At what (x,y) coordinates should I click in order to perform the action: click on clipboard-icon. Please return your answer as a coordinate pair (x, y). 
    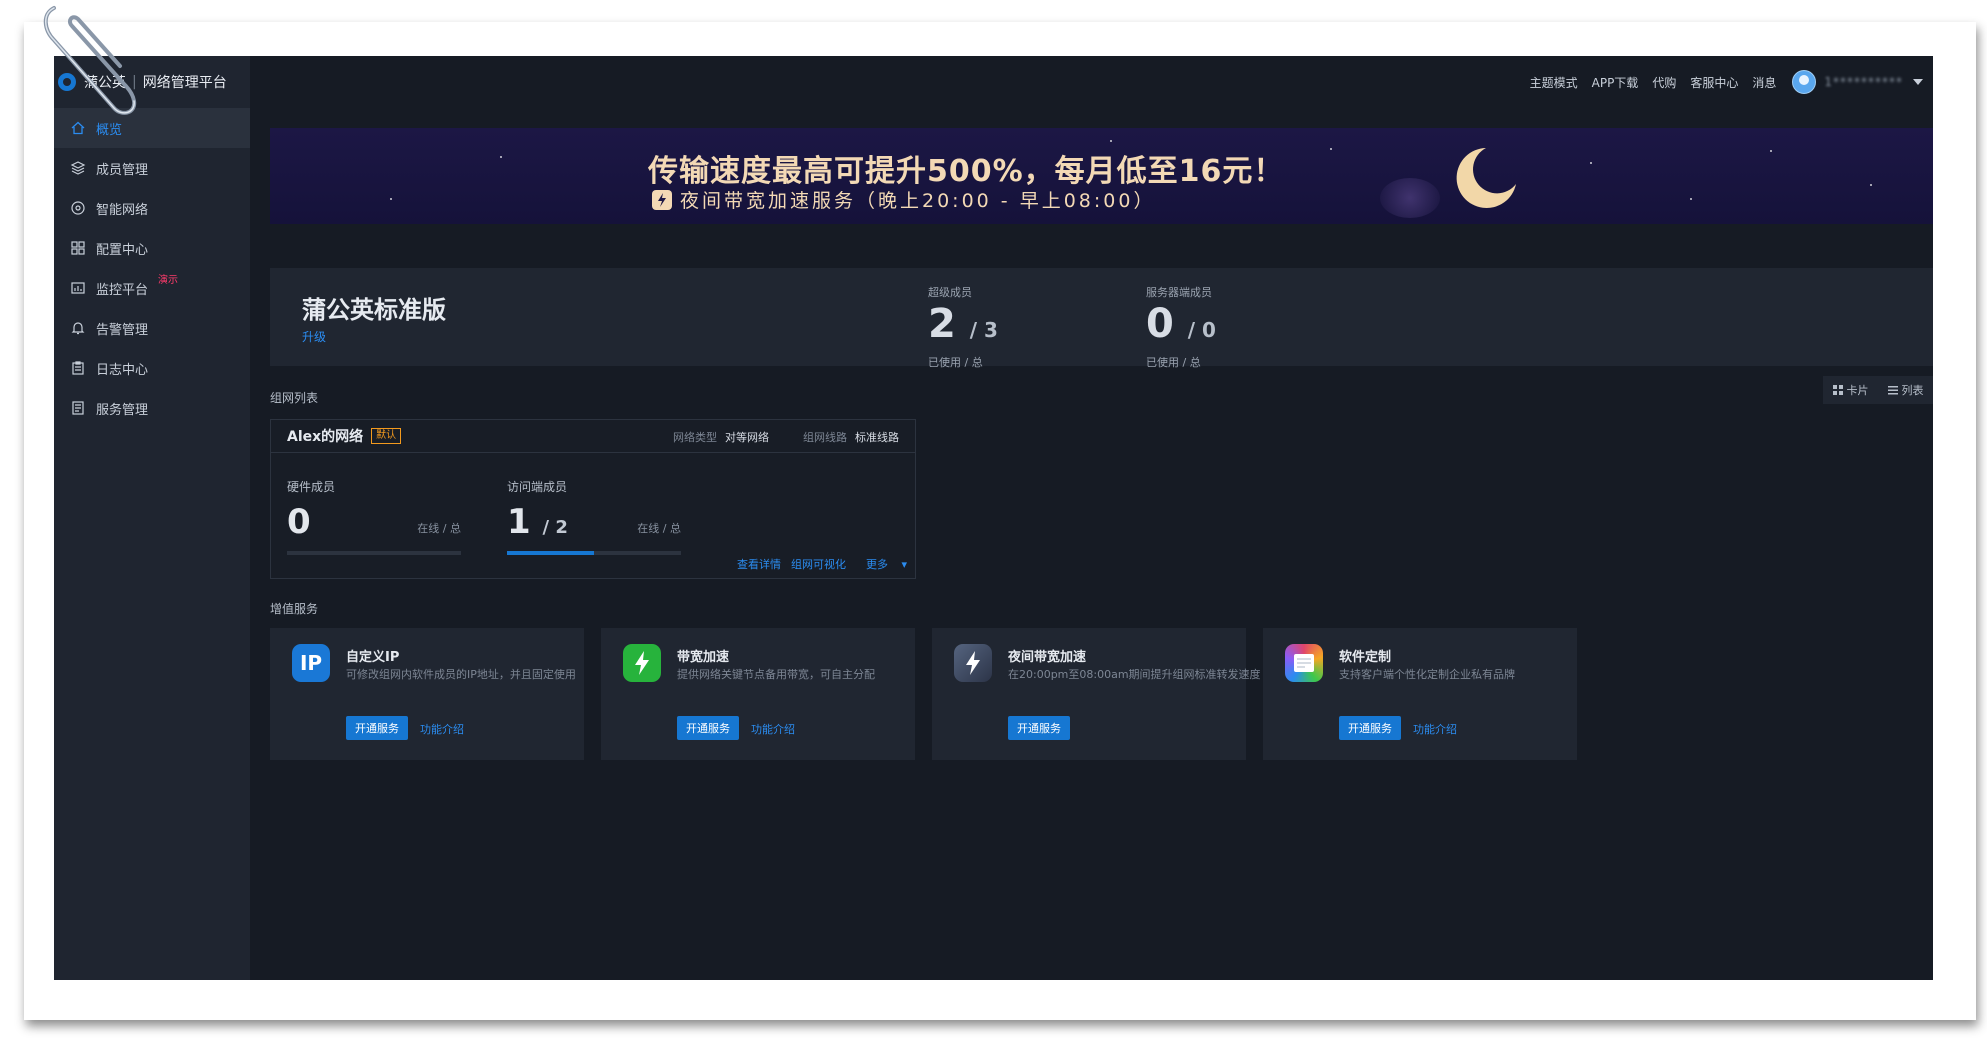
    Looking at the image, I should click on (78, 368).